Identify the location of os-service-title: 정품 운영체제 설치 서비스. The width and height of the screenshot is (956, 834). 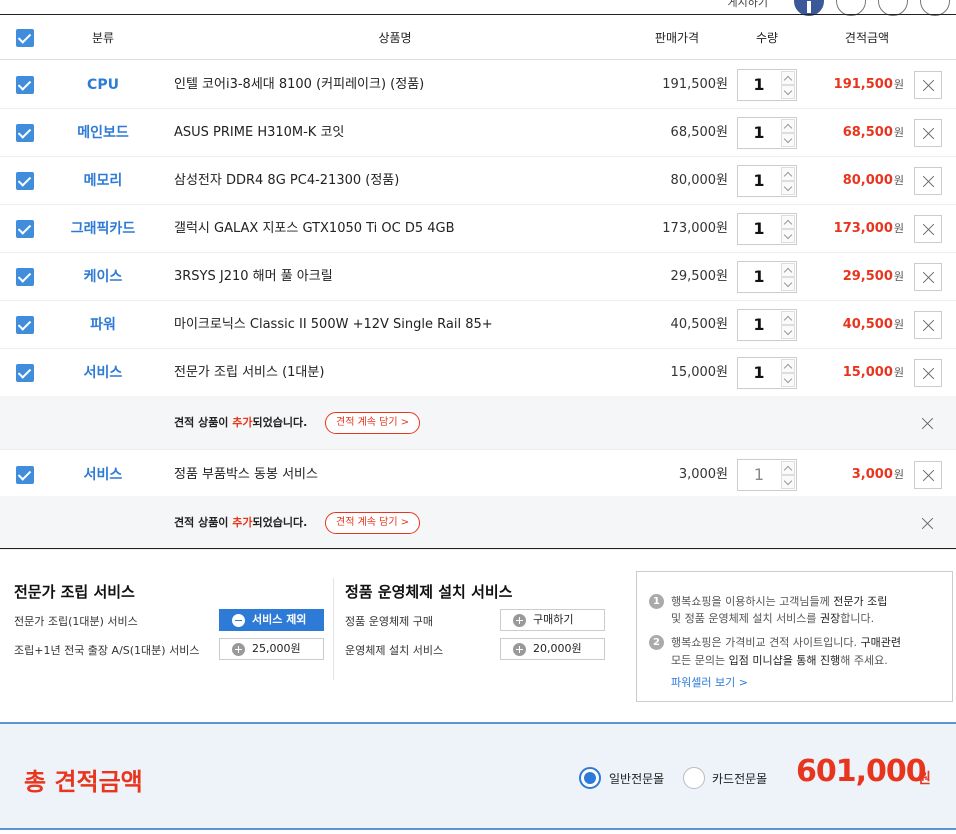
(429, 592).